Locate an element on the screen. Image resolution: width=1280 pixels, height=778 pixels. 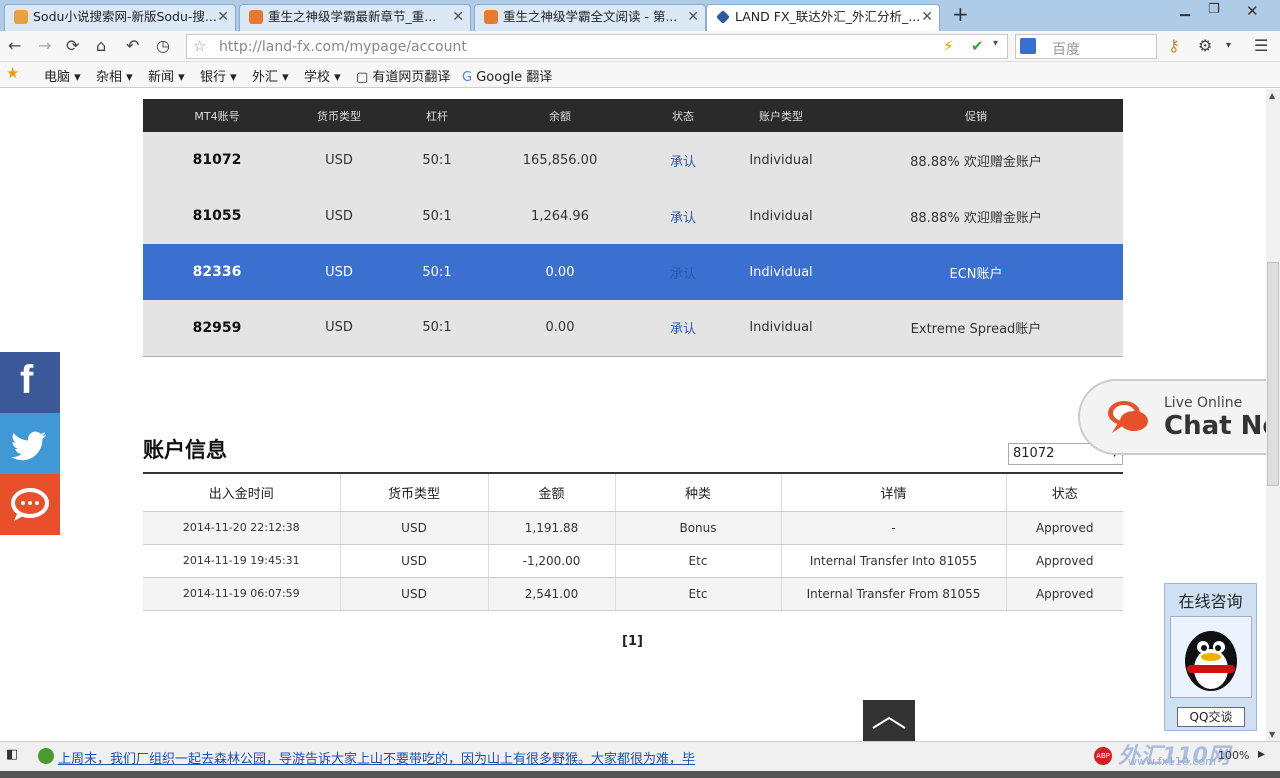
detail-cell: Internal Transfer From 81055 is located at coordinates (894, 594).